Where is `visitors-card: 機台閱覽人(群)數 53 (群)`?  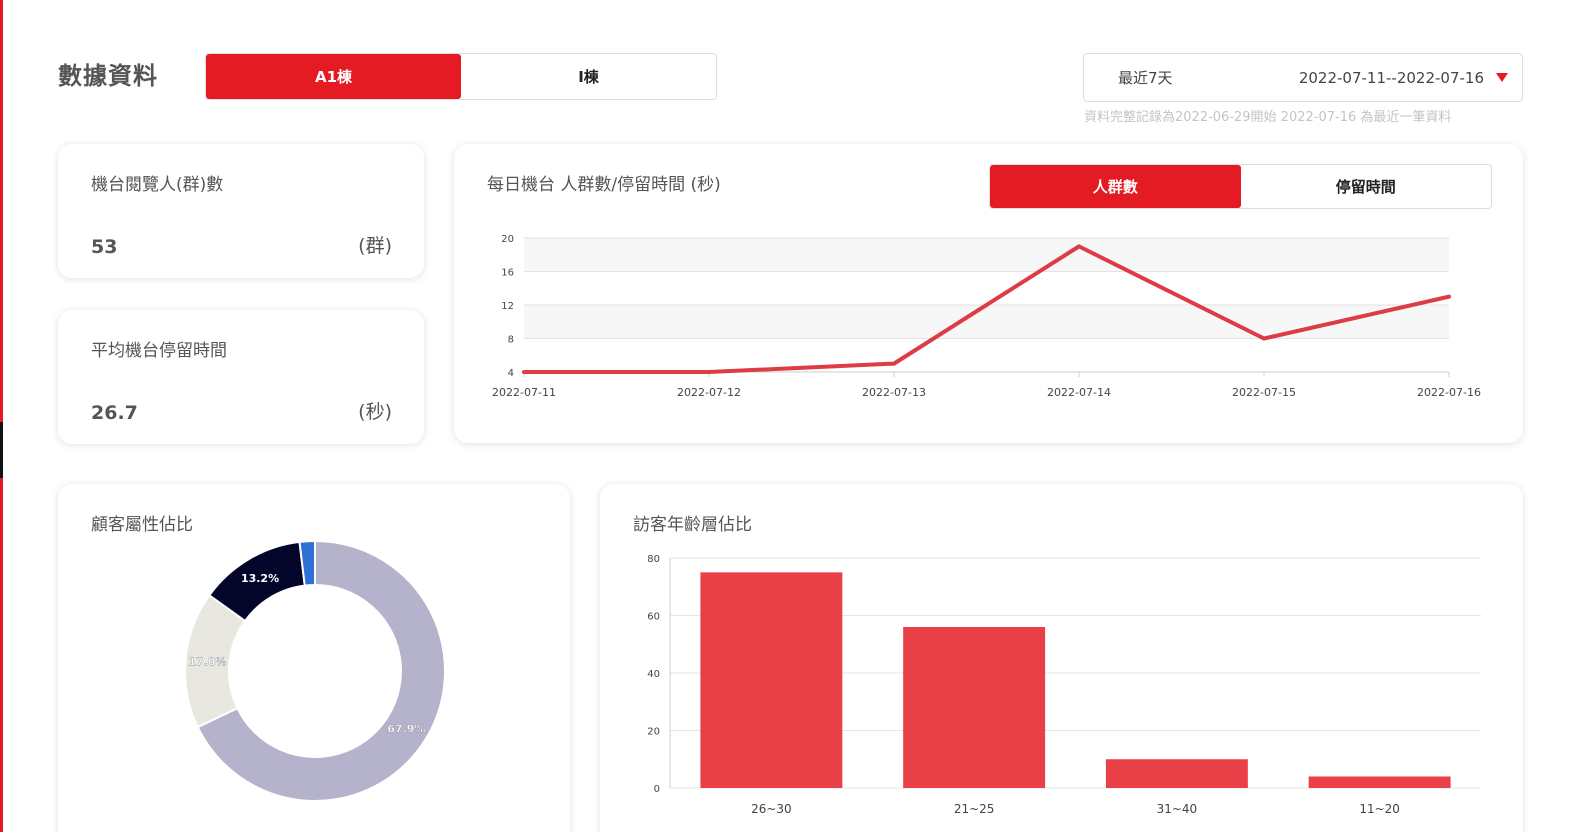
visitors-card: 機台閱覽人(群)數 53 (群) is located at coordinates (241, 211).